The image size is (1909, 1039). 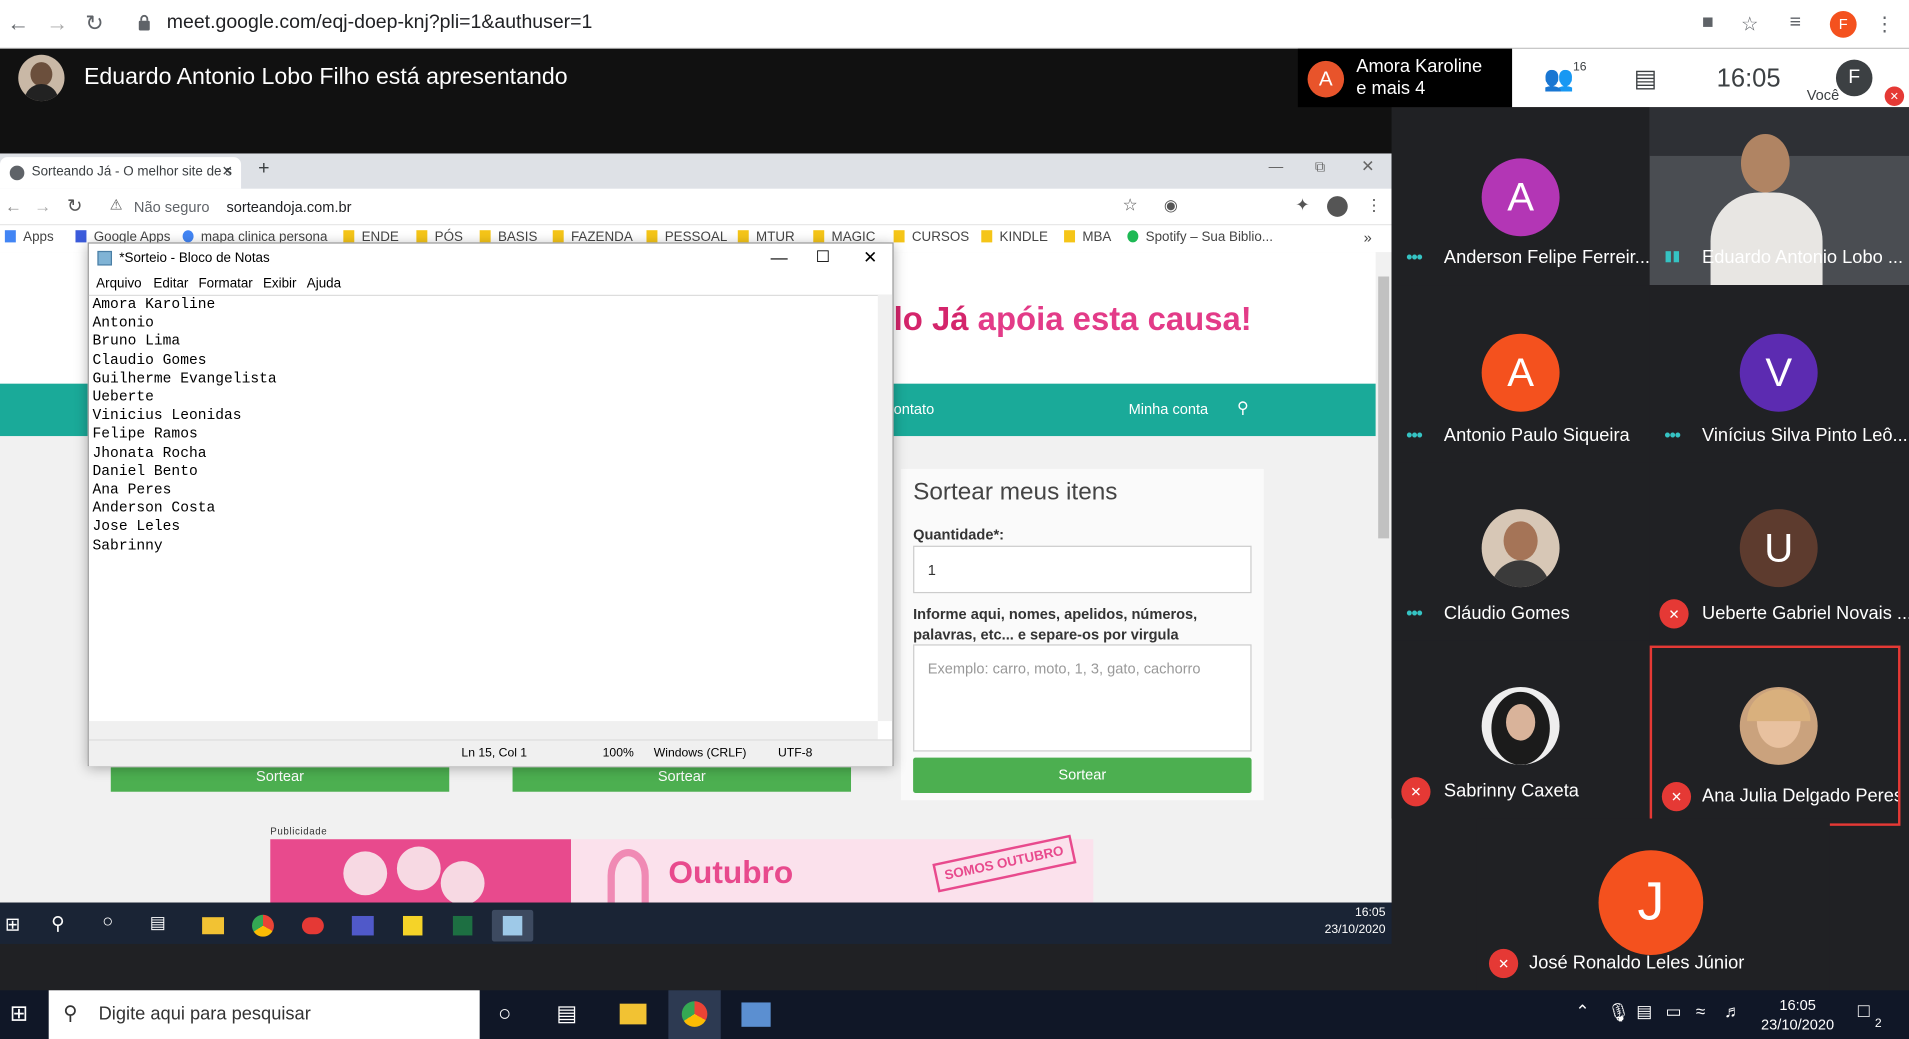 I want to click on reload-icon: ↻, so click(x=94, y=23).